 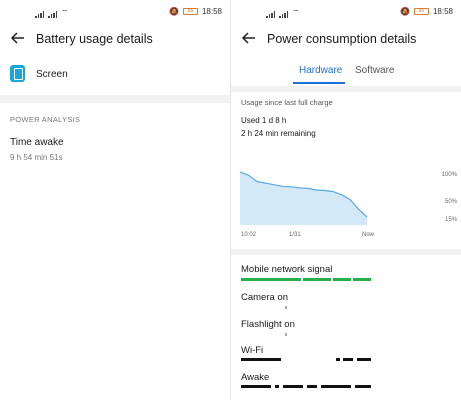 What do you see at coordinates (268, 324) in the screenshot?
I see `hw-flashlight-on: Flashlight on` at bounding box center [268, 324].